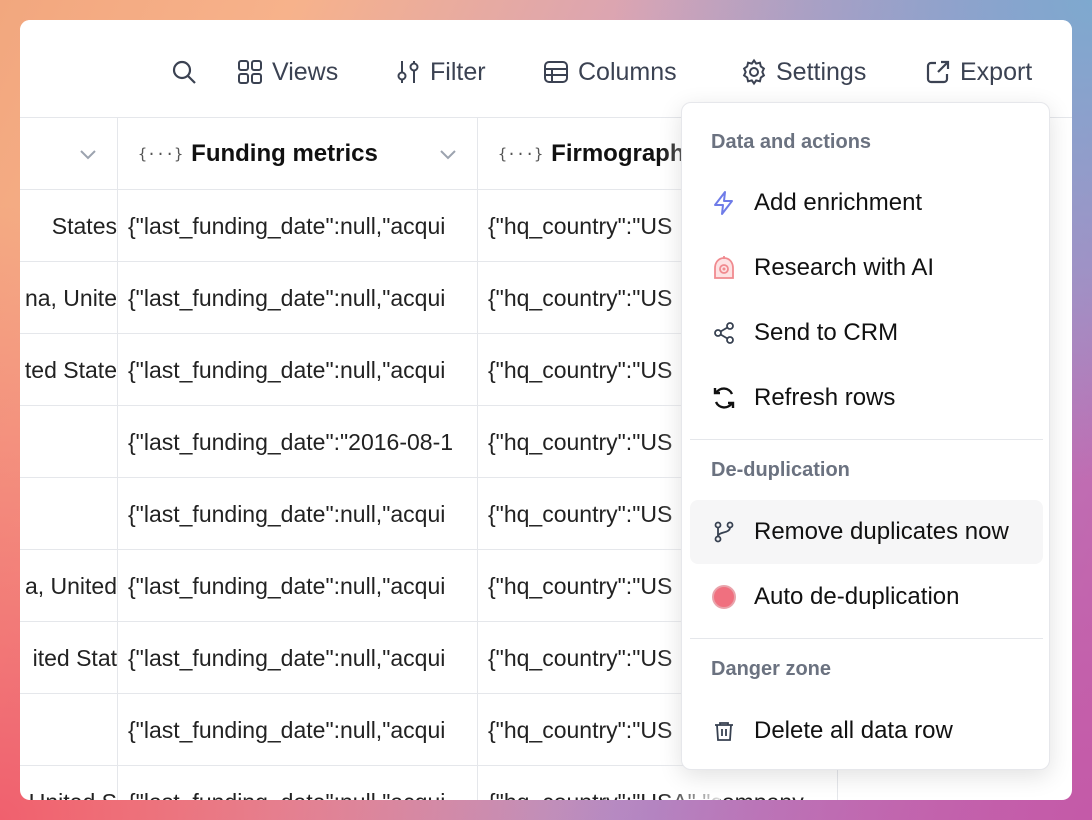 Image resolution: width=1092 pixels, height=820 pixels. What do you see at coordinates (996, 71) in the screenshot?
I see `export-label: Export` at bounding box center [996, 71].